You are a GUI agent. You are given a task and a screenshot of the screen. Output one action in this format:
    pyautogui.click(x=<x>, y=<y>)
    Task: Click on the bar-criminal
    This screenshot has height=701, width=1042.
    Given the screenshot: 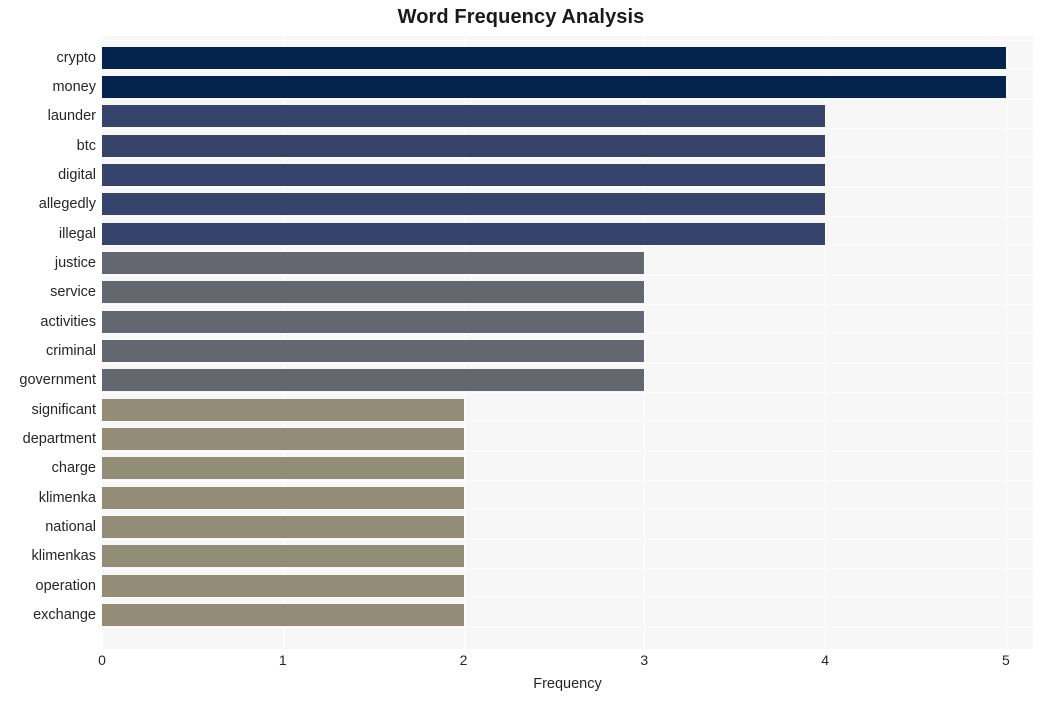 What is the action you would take?
    pyautogui.click(x=373, y=351)
    